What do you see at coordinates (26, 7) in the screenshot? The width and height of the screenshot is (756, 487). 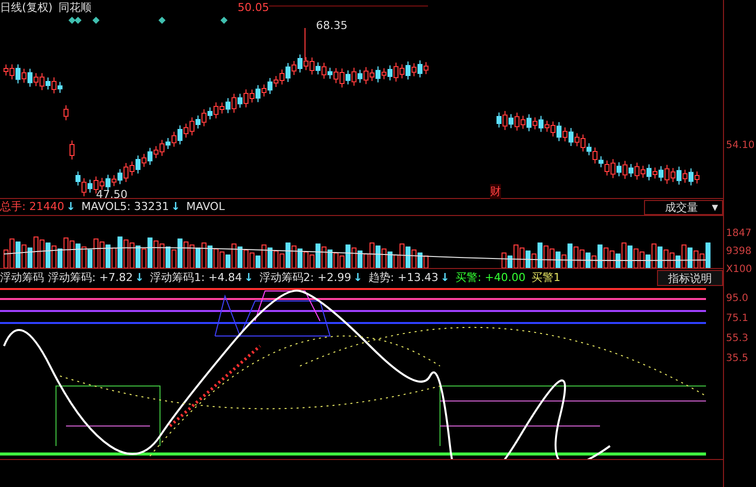 I see `period-label: 日线(复权)` at bounding box center [26, 7].